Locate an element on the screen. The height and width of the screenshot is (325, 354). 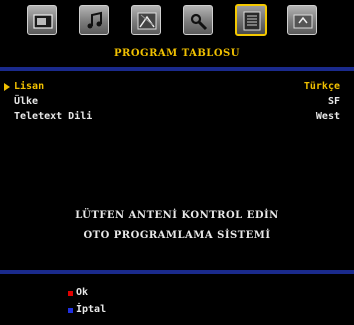
menu-row-value: West is located at coordinates (327, 116).